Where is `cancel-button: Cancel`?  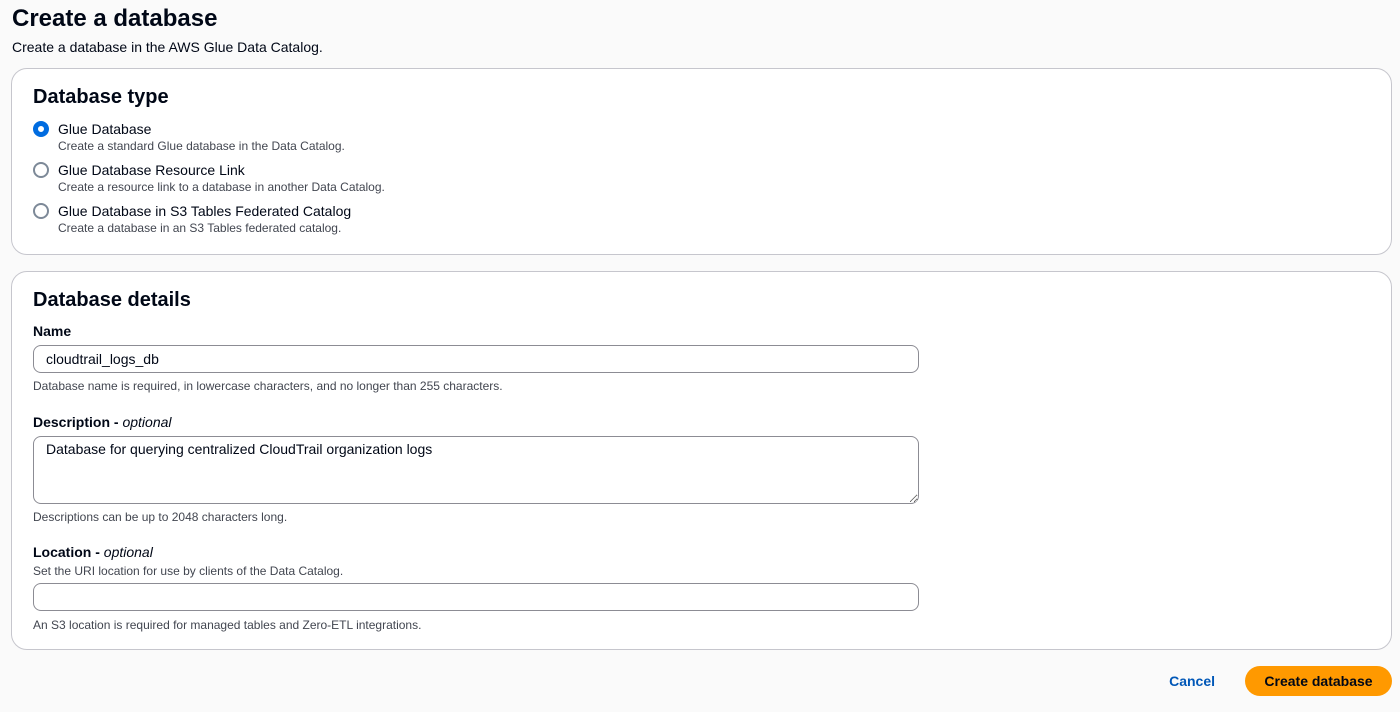 cancel-button: Cancel is located at coordinates (1192, 681).